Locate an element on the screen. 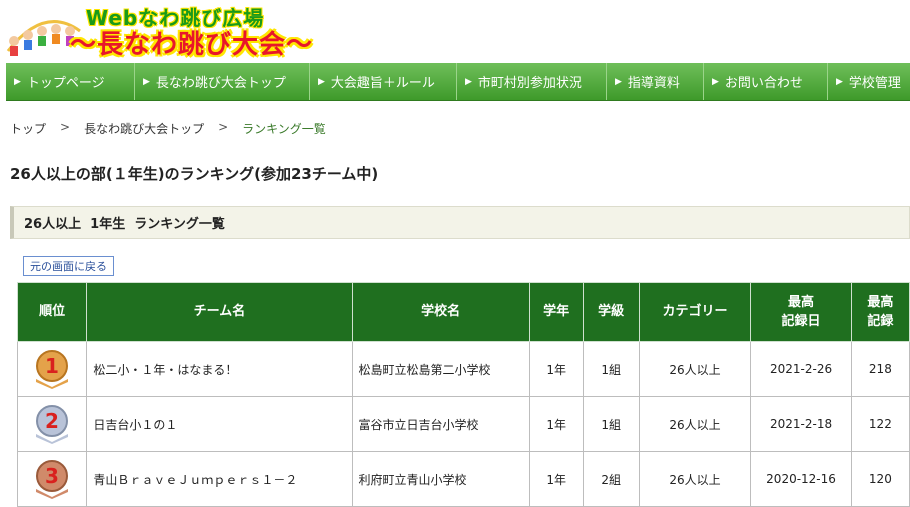  nav-item-school-admin: ▶ 学校管理 is located at coordinates (869, 81).